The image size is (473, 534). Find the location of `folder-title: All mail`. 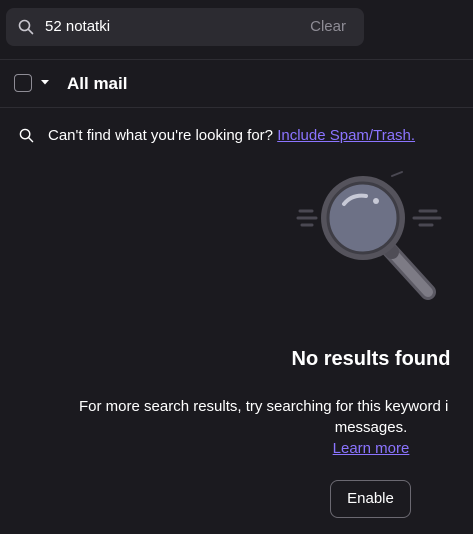

folder-title: All mail is located at coordinates (97, 83).